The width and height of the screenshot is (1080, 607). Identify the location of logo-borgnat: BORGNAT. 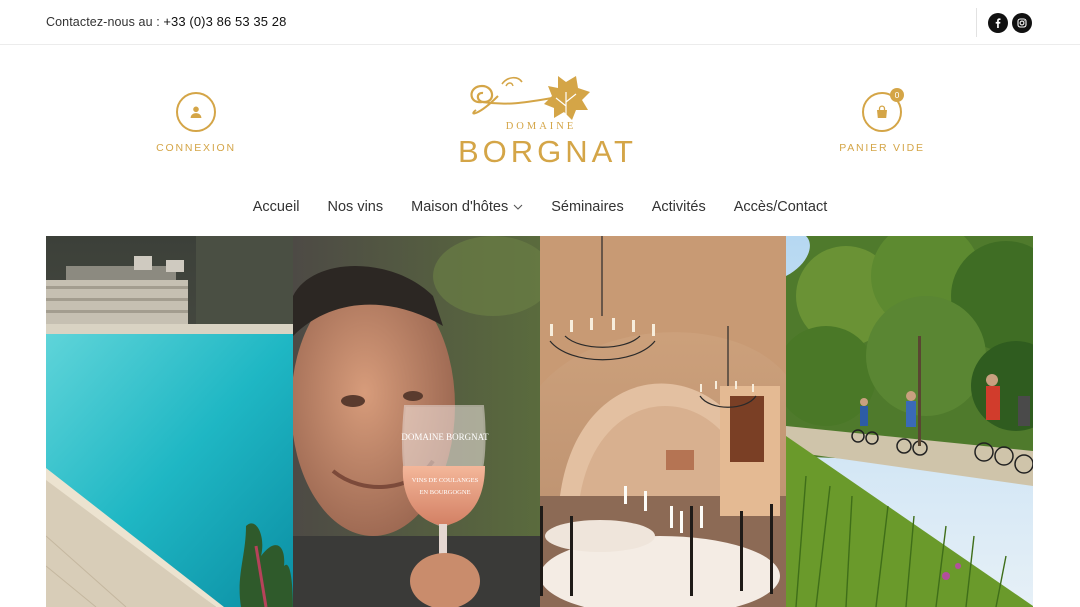
(547, 151).